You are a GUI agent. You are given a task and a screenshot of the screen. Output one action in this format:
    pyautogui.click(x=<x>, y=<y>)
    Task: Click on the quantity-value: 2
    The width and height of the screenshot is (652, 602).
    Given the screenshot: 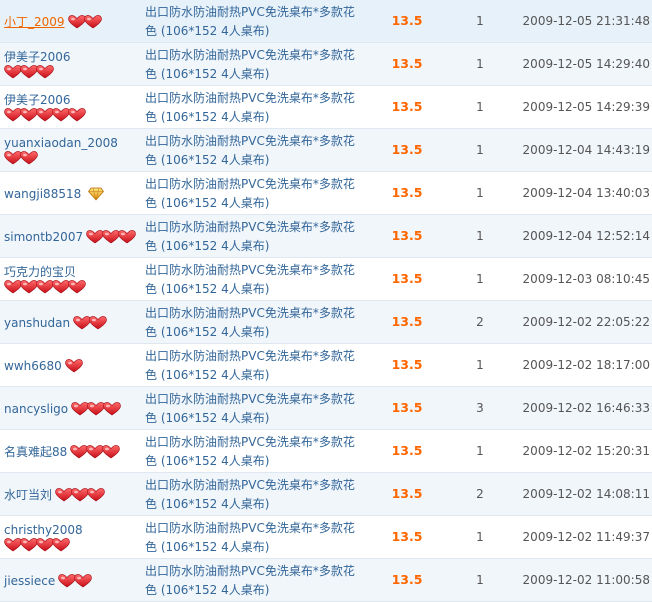 What is the action you would take?
    pyautogui.click(x=480, y=322)
    